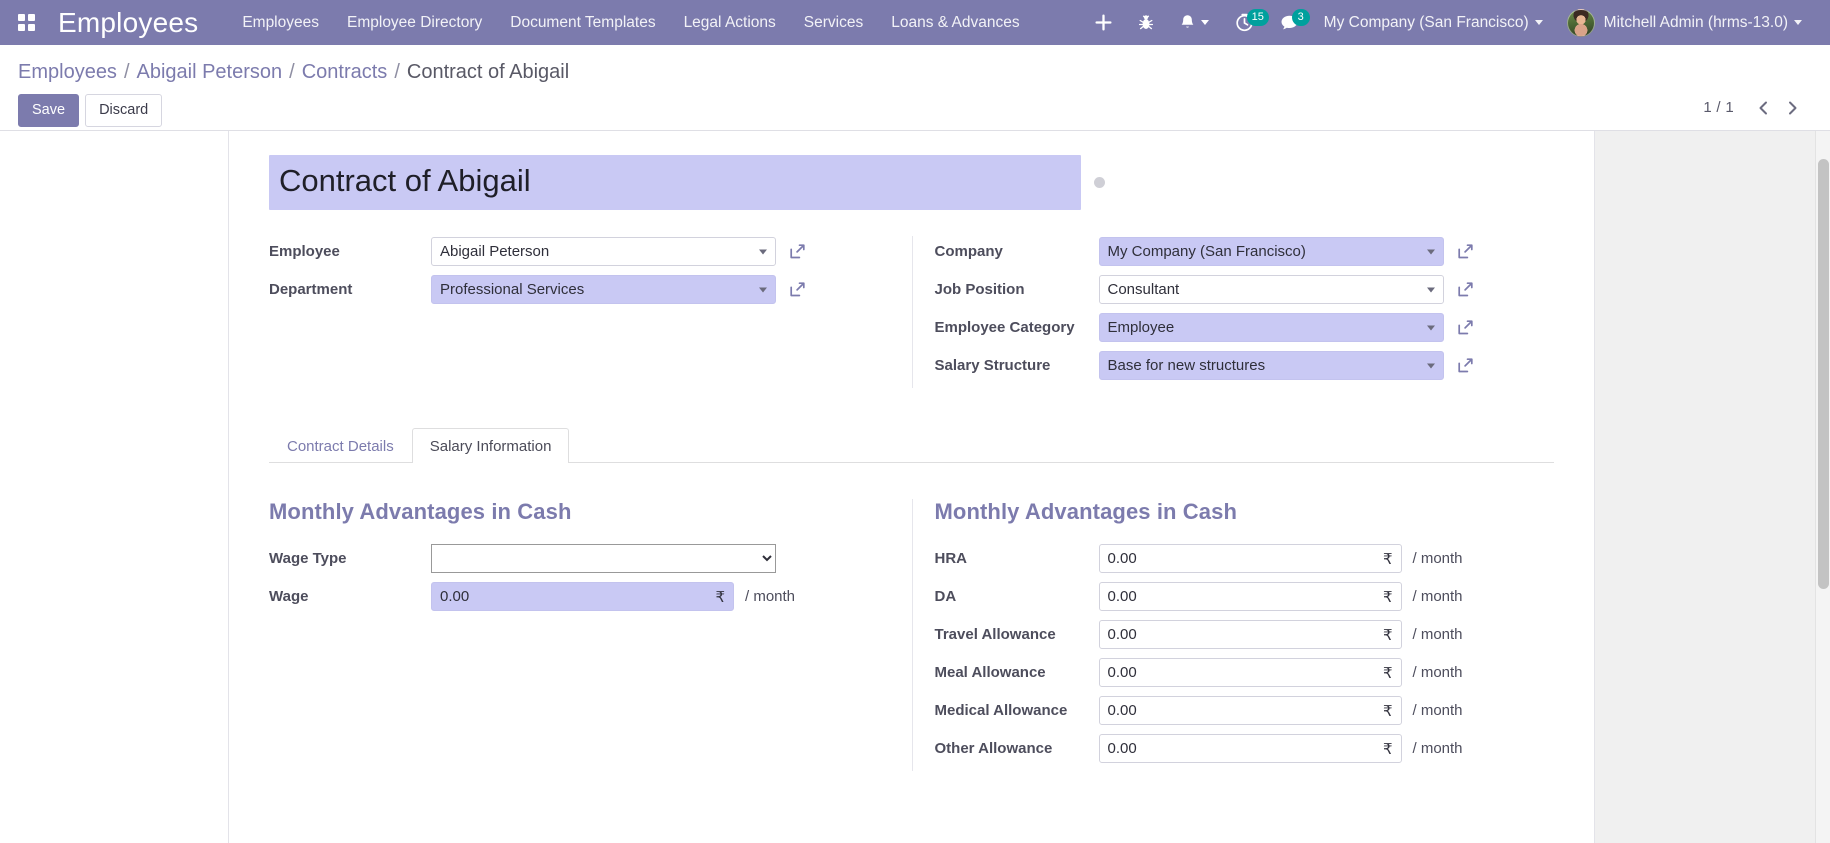 The image size is (1830, 843). What do you see at coordinates (455, 597) in the screenshot?
I see `wage-value: 0.00` at bounding box center [455, 597].